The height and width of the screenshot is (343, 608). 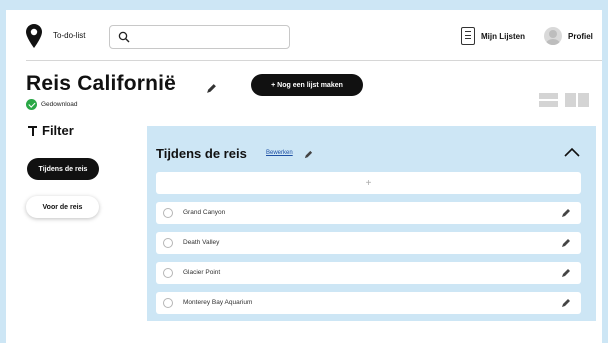 What do you see at coordinates (31, 104) in the screenshot?
I see `check-circle-icon` at bounding box center [31, 104].